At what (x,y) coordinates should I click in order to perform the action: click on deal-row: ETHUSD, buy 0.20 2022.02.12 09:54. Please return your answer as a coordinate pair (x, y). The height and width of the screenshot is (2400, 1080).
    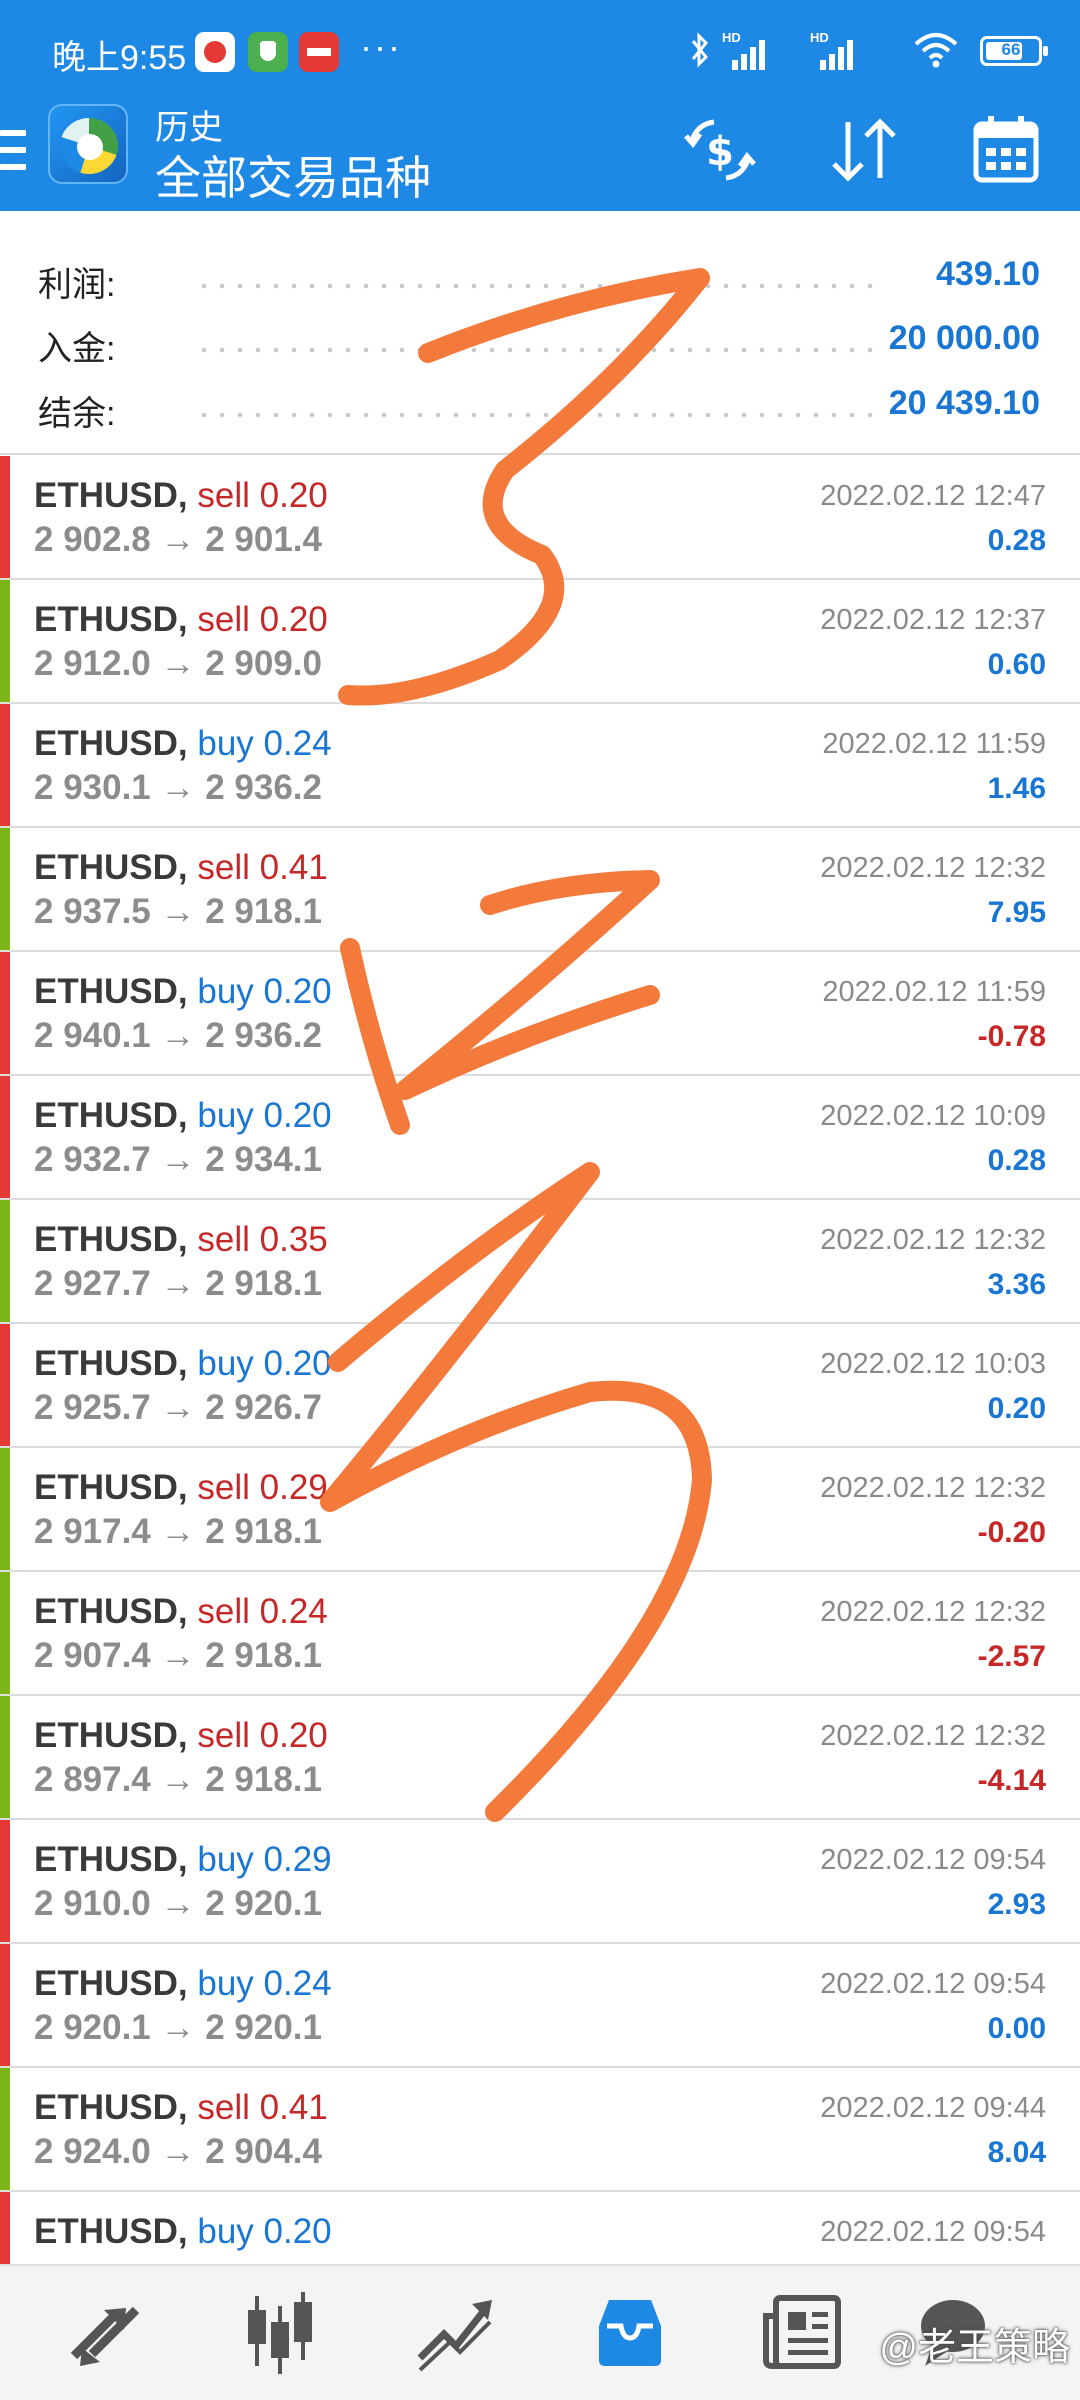
    Looking at the image, I should click on (540, 2228).